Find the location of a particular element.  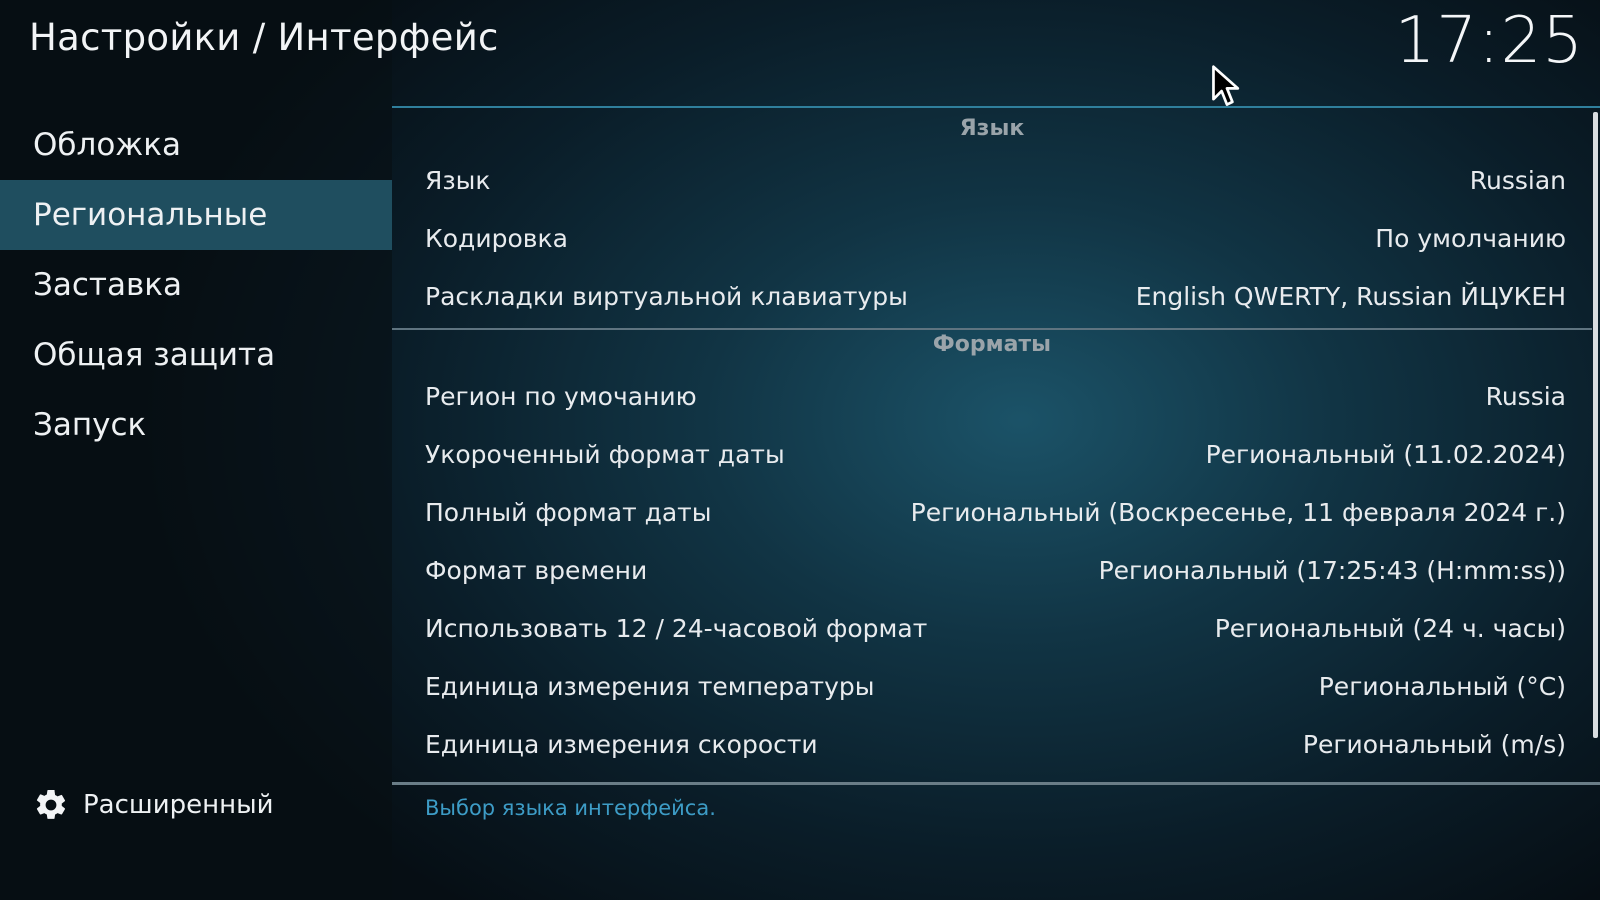

setting-label: Единица измерения скорости is located at coordinates (621, 744).